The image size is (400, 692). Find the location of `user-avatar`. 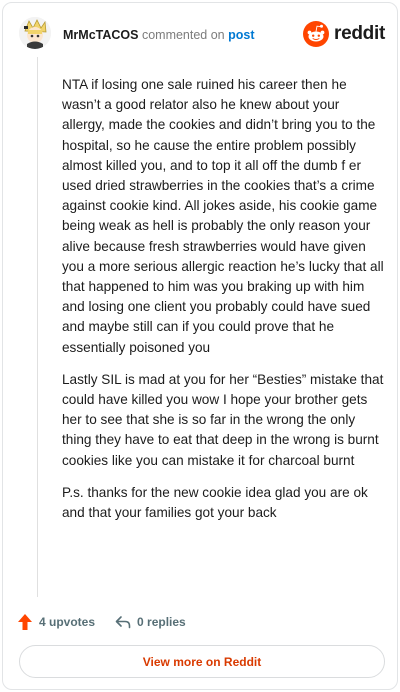

user-avatar is located at coordinates (35, 33).